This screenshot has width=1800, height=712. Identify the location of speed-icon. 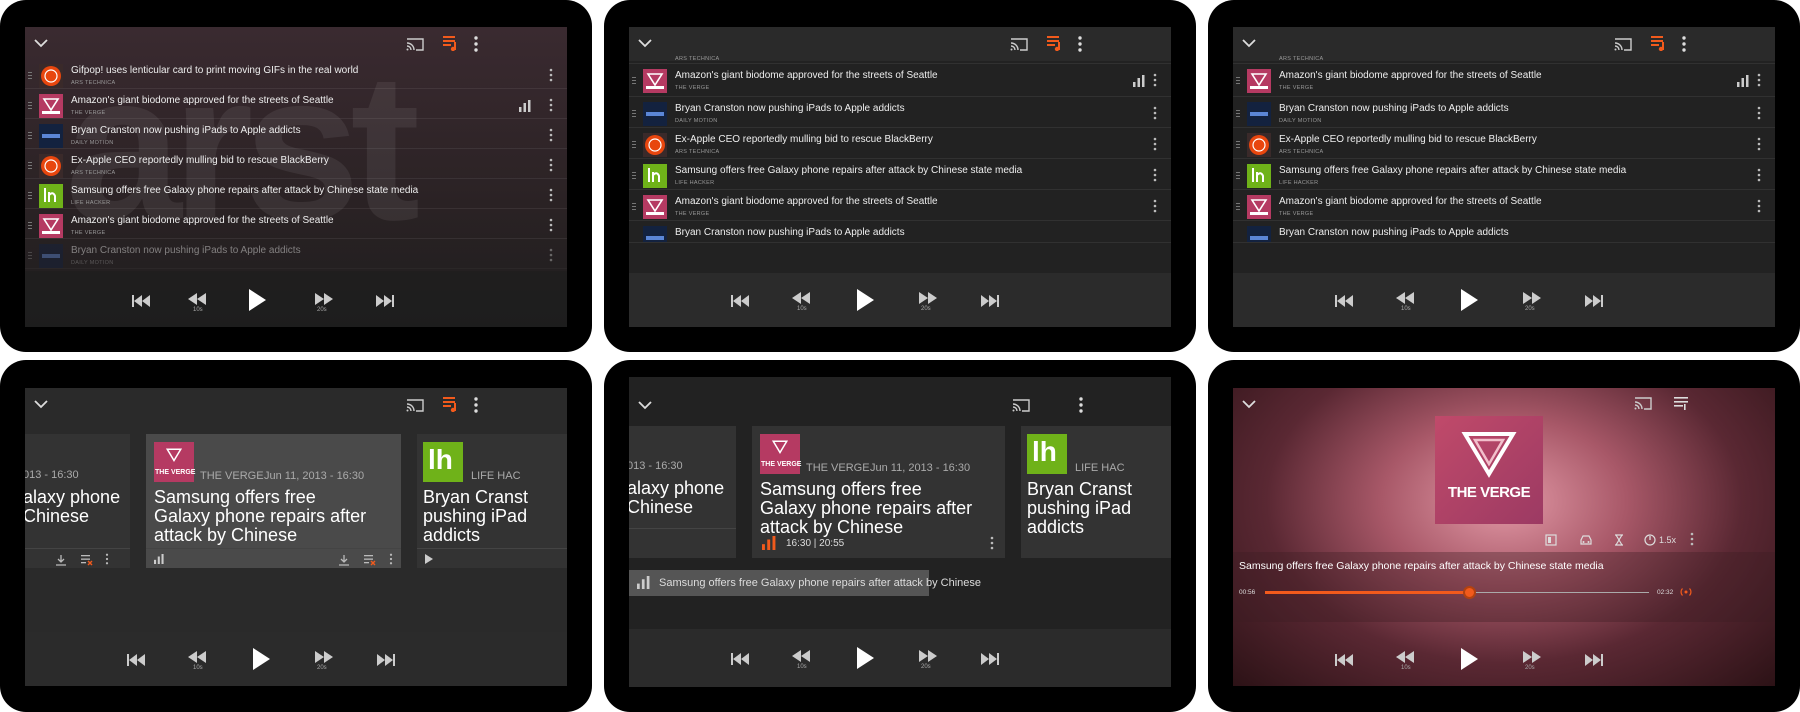
(1650, 540).